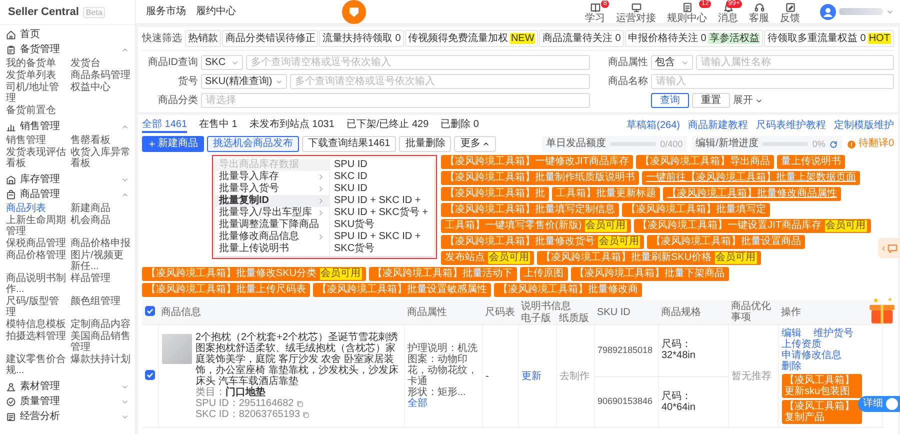 The height and width of the screenshot is (434, 900). I want to click on gift-box-drawing, so click(882, 311).